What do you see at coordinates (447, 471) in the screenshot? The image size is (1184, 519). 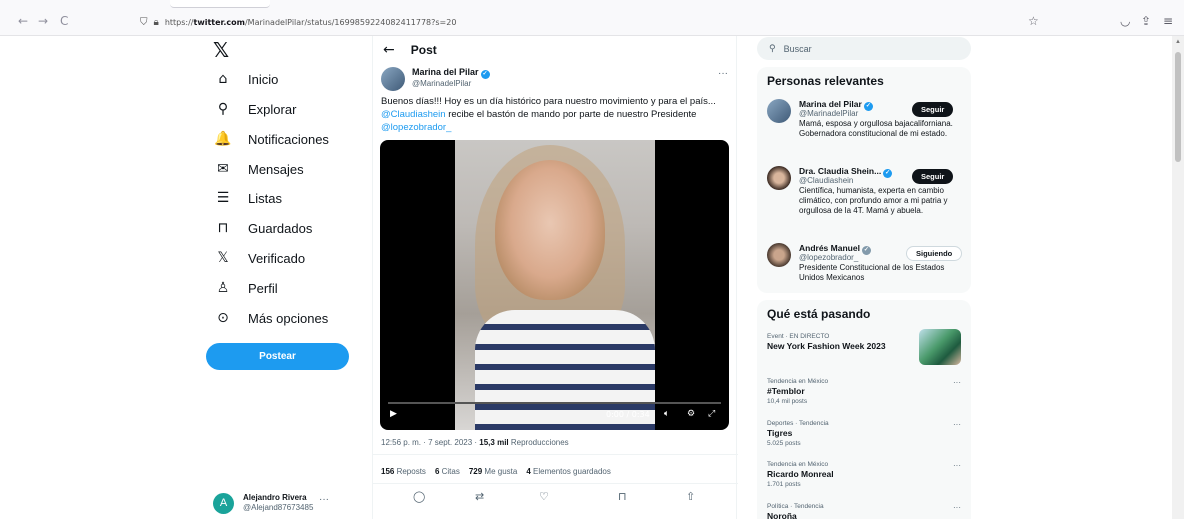 I see `quotes-stat: 6 Citas` at bounding box center [447, 471].